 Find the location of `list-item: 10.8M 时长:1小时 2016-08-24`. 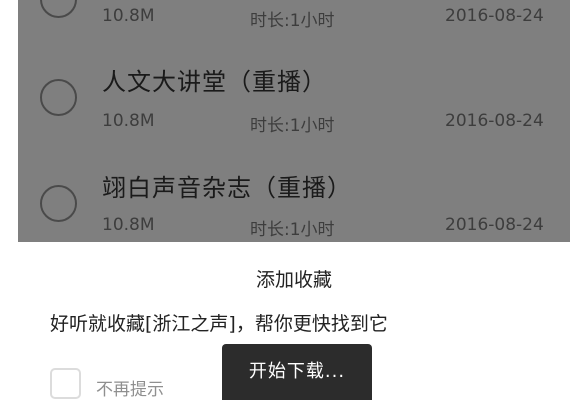

list-item: 10.8M 时长:1小时 2016-08-24 is located at coordinates (294, 20).